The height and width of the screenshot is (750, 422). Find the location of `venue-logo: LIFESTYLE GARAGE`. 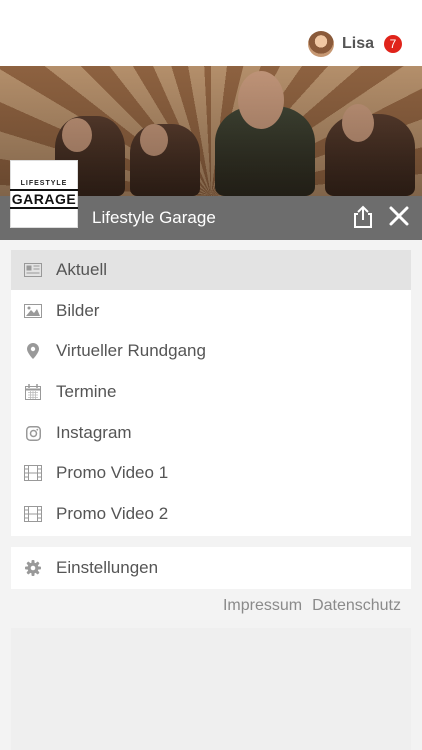

venue-logo: LIFESTYLE GARAGE is located at coordinates (44, 194).